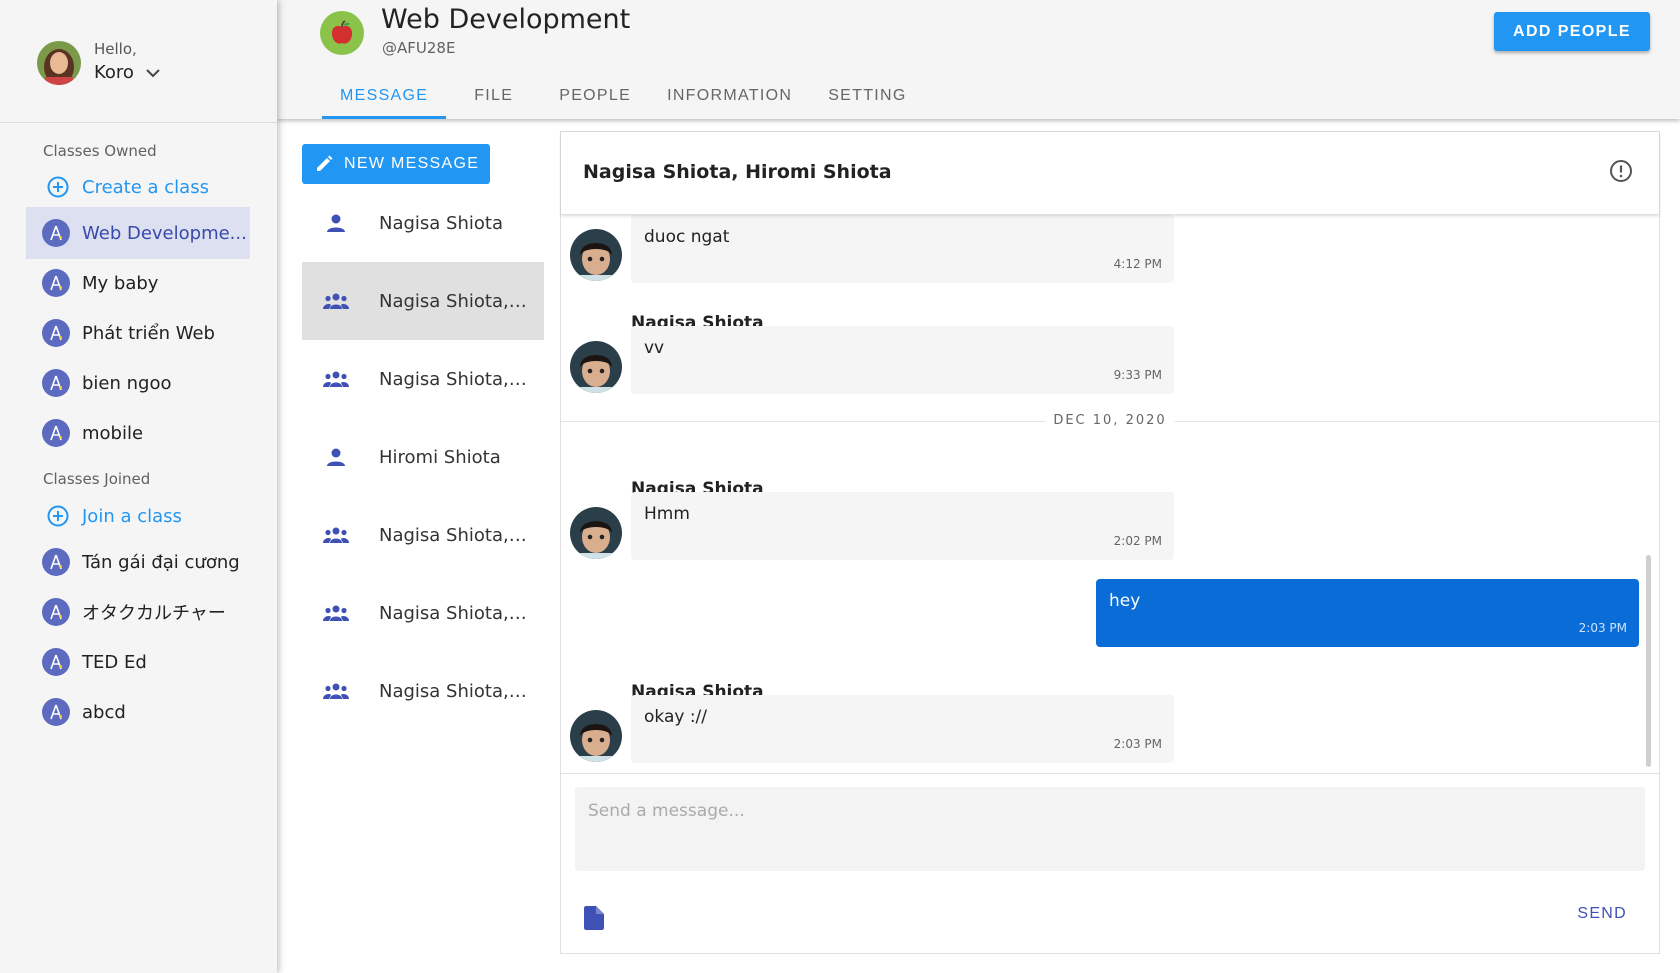  I want to click on date-separator: DEC 10, 2020, so click(1110, 421).